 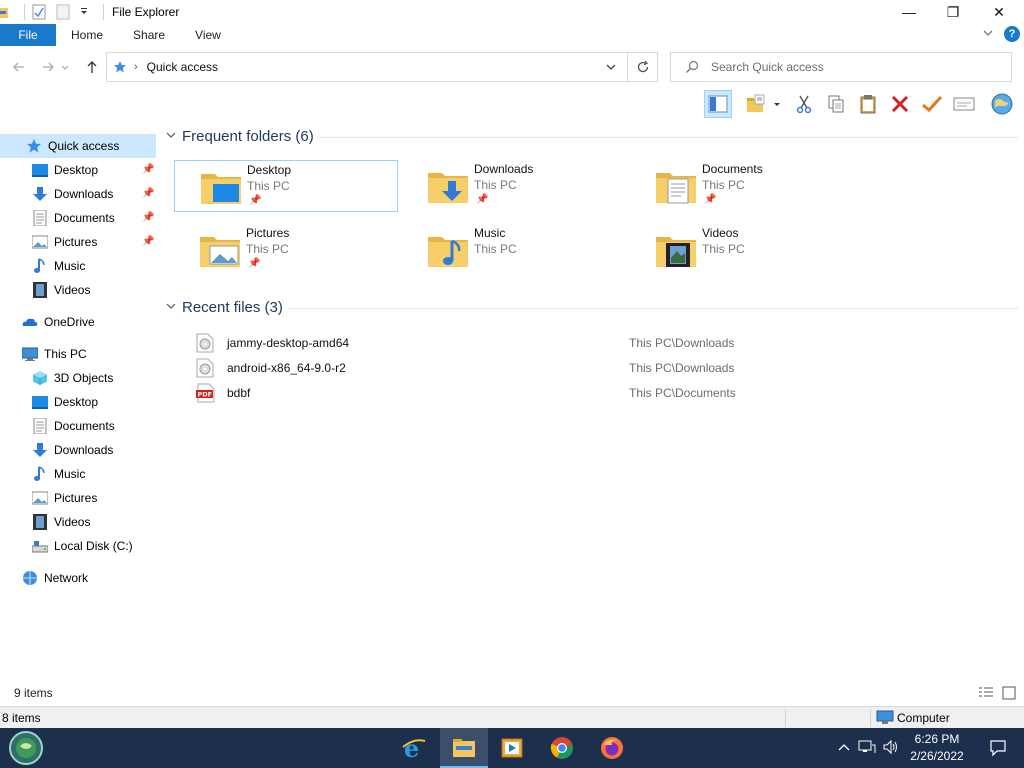 I want to click on new-folder-icon, so click(x=63, y=12).